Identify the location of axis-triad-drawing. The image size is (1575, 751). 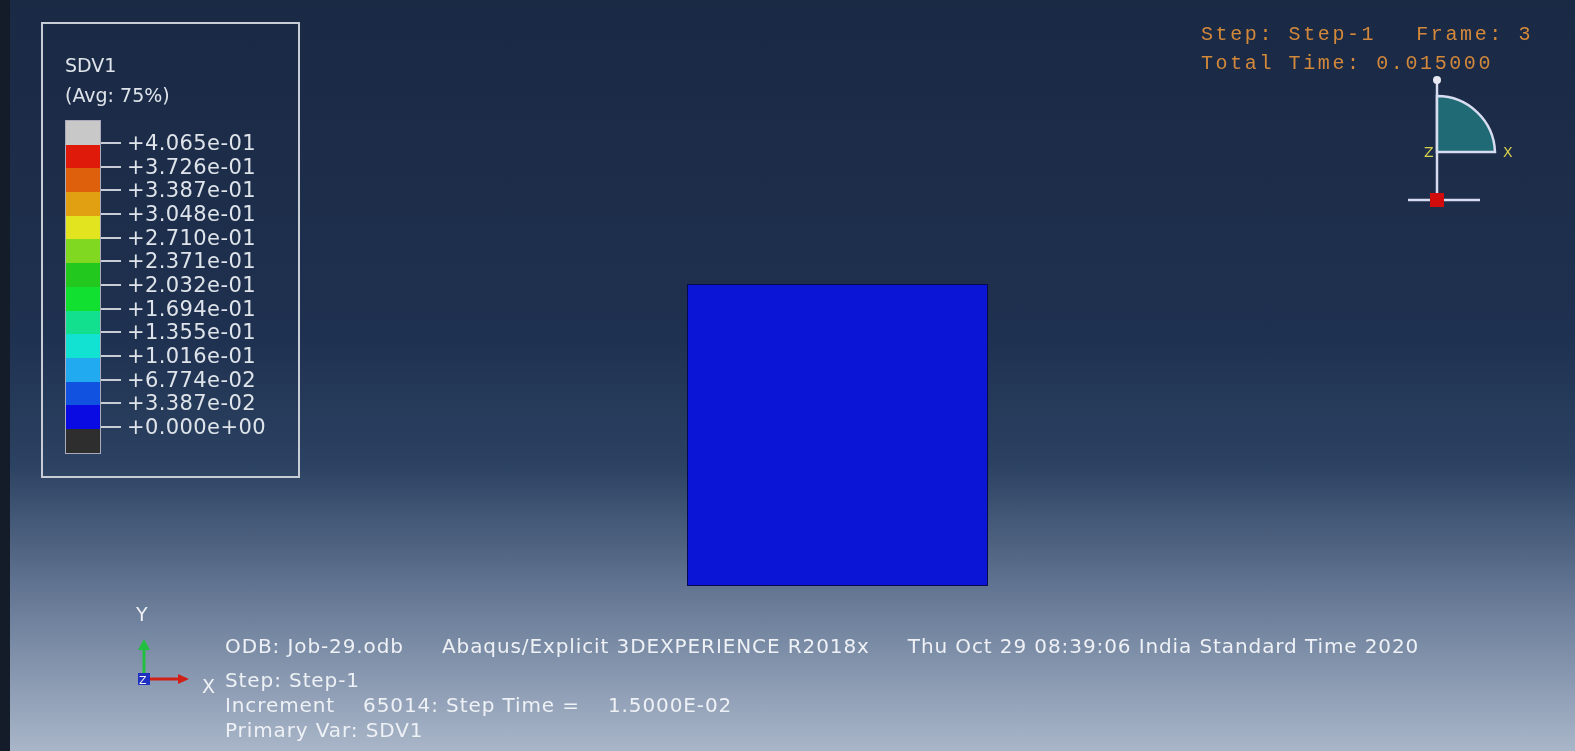
(163, 662).